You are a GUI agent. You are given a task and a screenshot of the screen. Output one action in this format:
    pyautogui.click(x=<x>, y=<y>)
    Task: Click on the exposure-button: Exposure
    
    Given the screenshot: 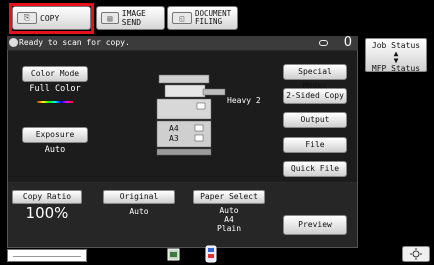 What is the action you would take?
    pyautogui.click(x=55, y=135)
    